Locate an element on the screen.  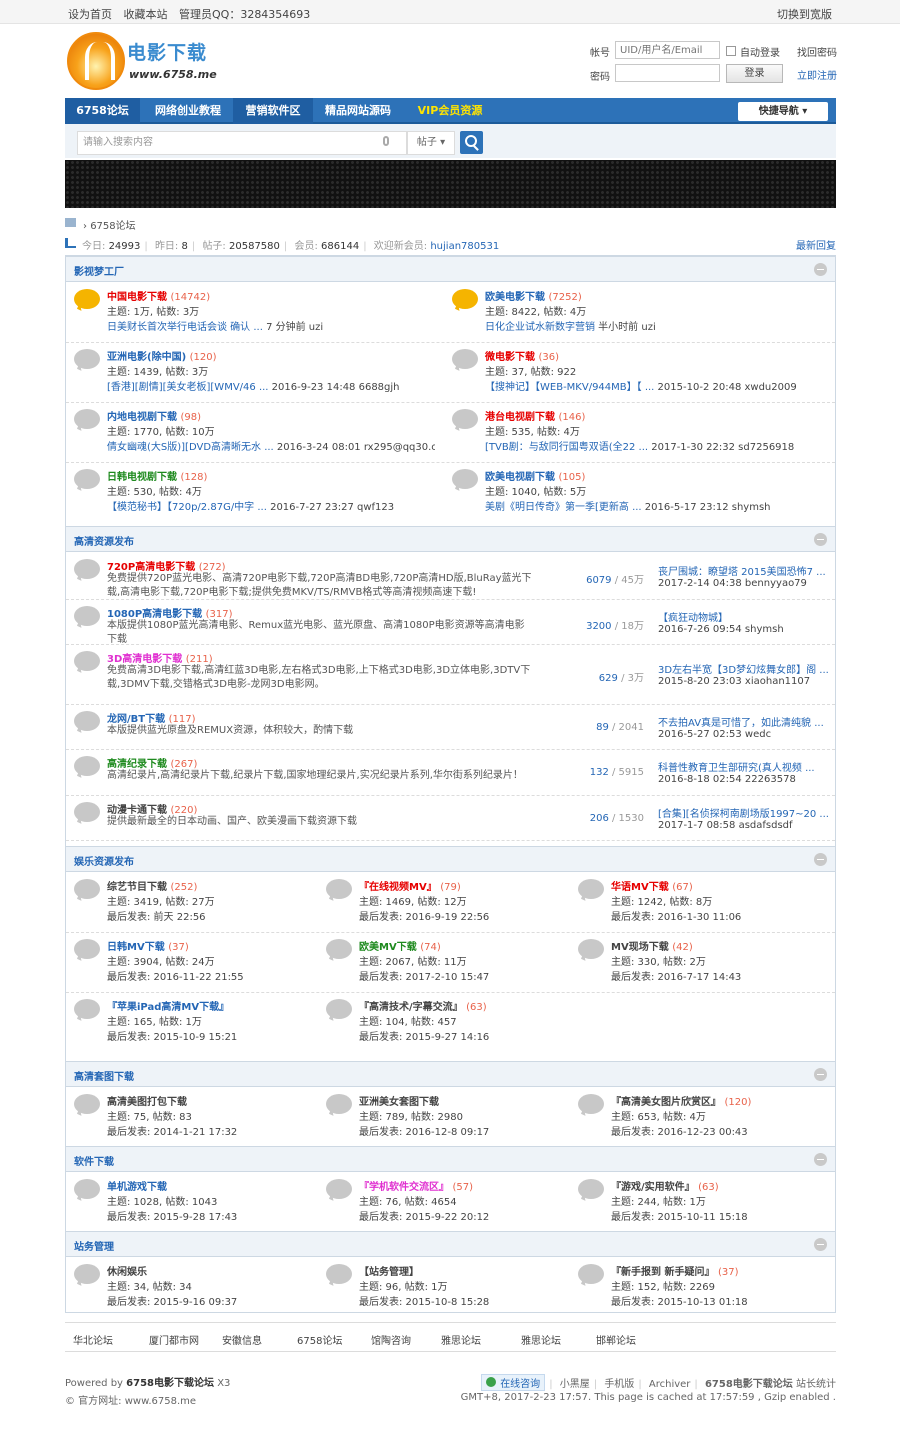
forum-name: 『高清美女图片欣赏区』 (120) is located at coordinates (681, 1100).